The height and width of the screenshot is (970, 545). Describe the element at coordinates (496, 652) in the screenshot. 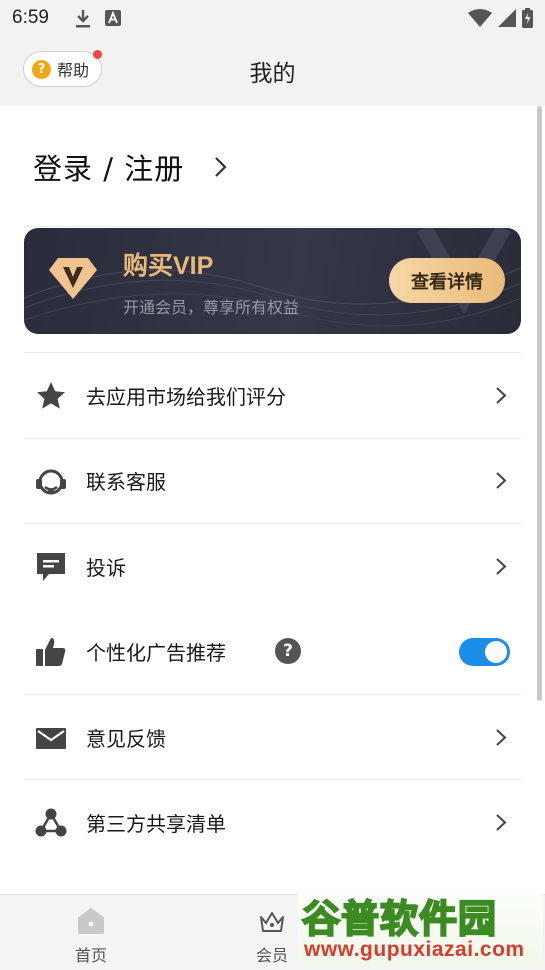

I see `toggle-knob` at that location.